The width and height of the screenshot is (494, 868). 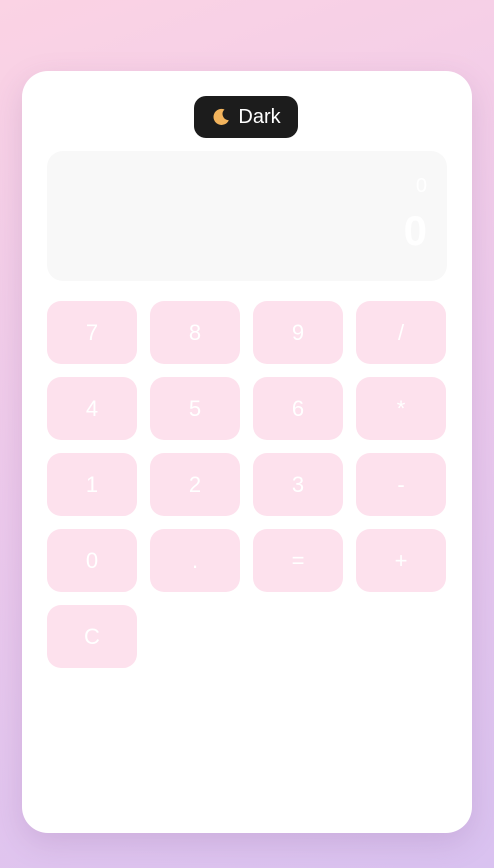 What do you see at coordinates (247, 216) in the screenshot?
I see `calculator-display: 0 0` at bounding box center [247, 216].